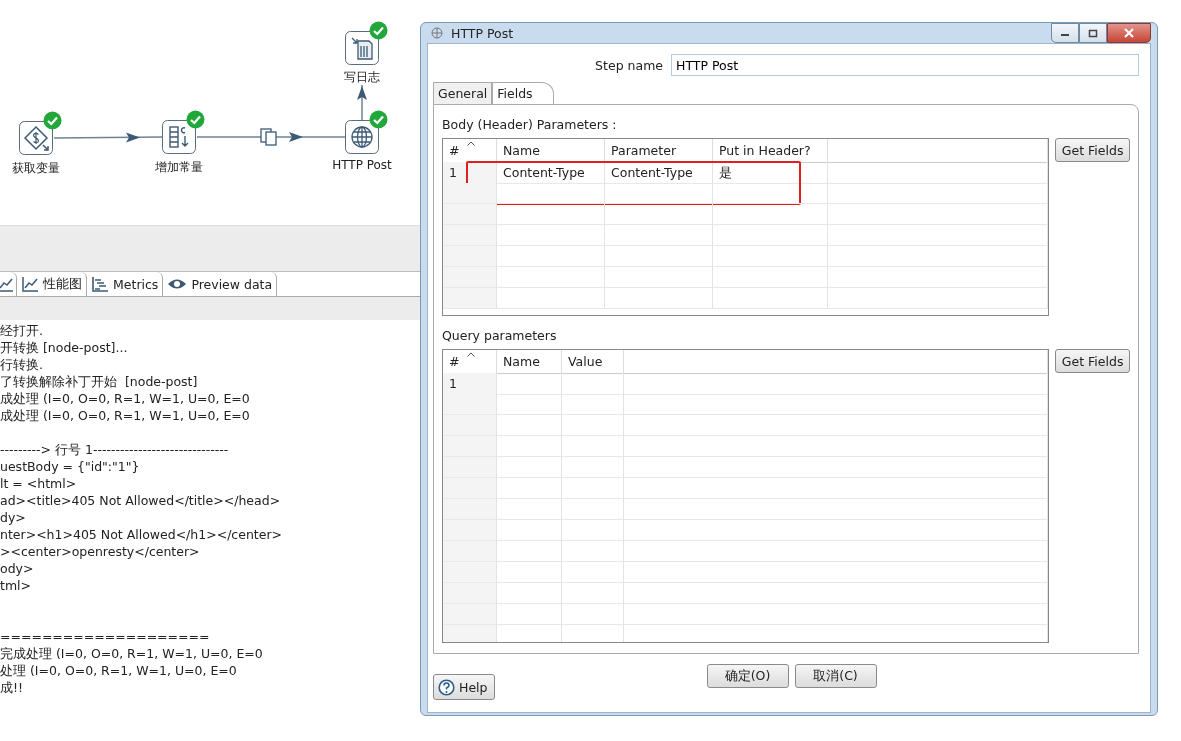  I want to click on results-tab: Metrics, so click(125, 284).